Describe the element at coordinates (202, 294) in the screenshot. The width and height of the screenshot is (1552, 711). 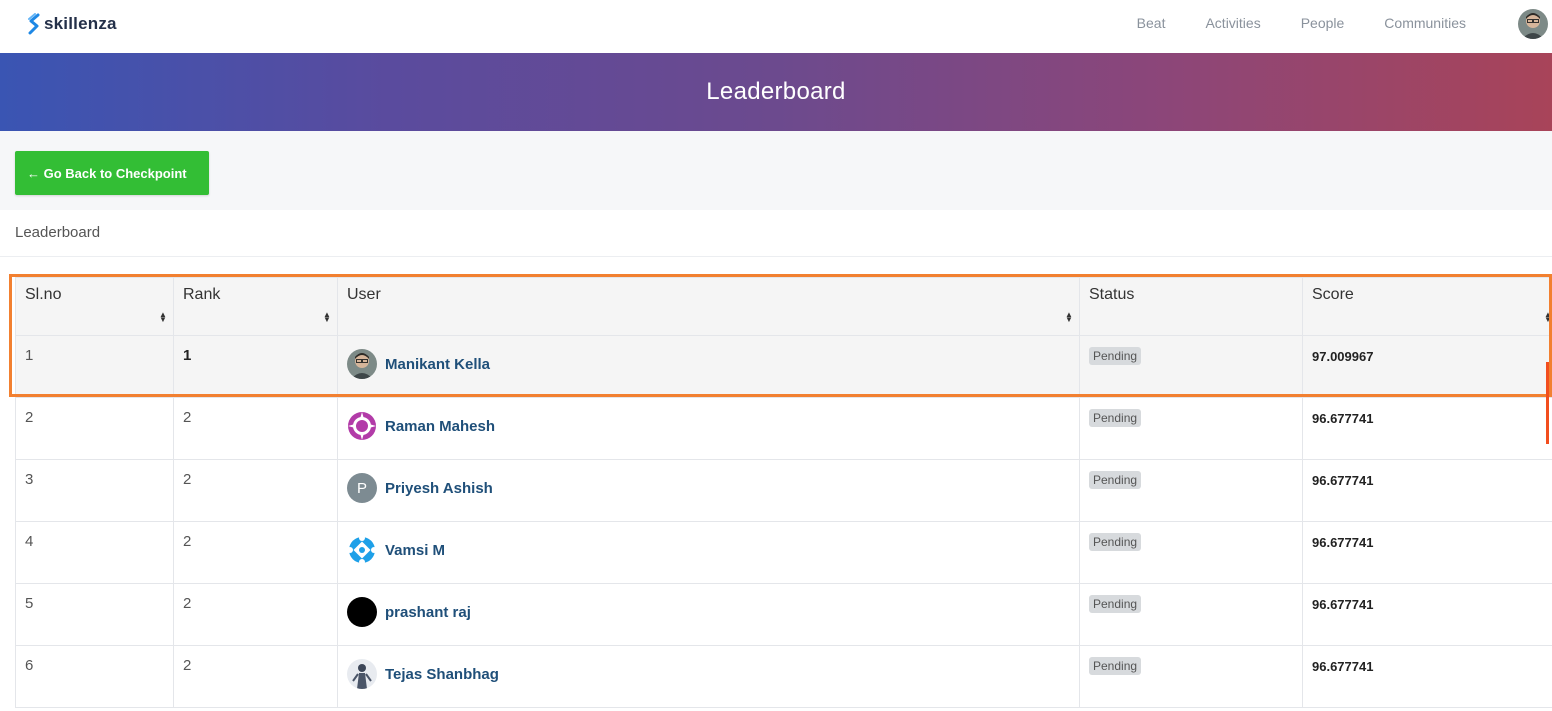
I see `column-label: Rank` at that location.